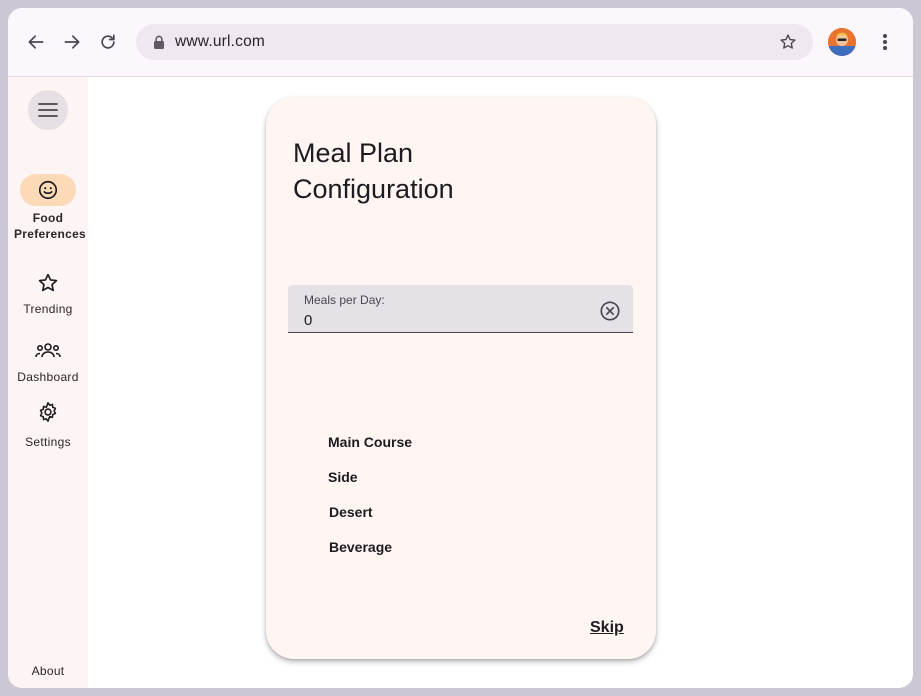  I want to click on url-text: www.url.com, so click(220, 41).